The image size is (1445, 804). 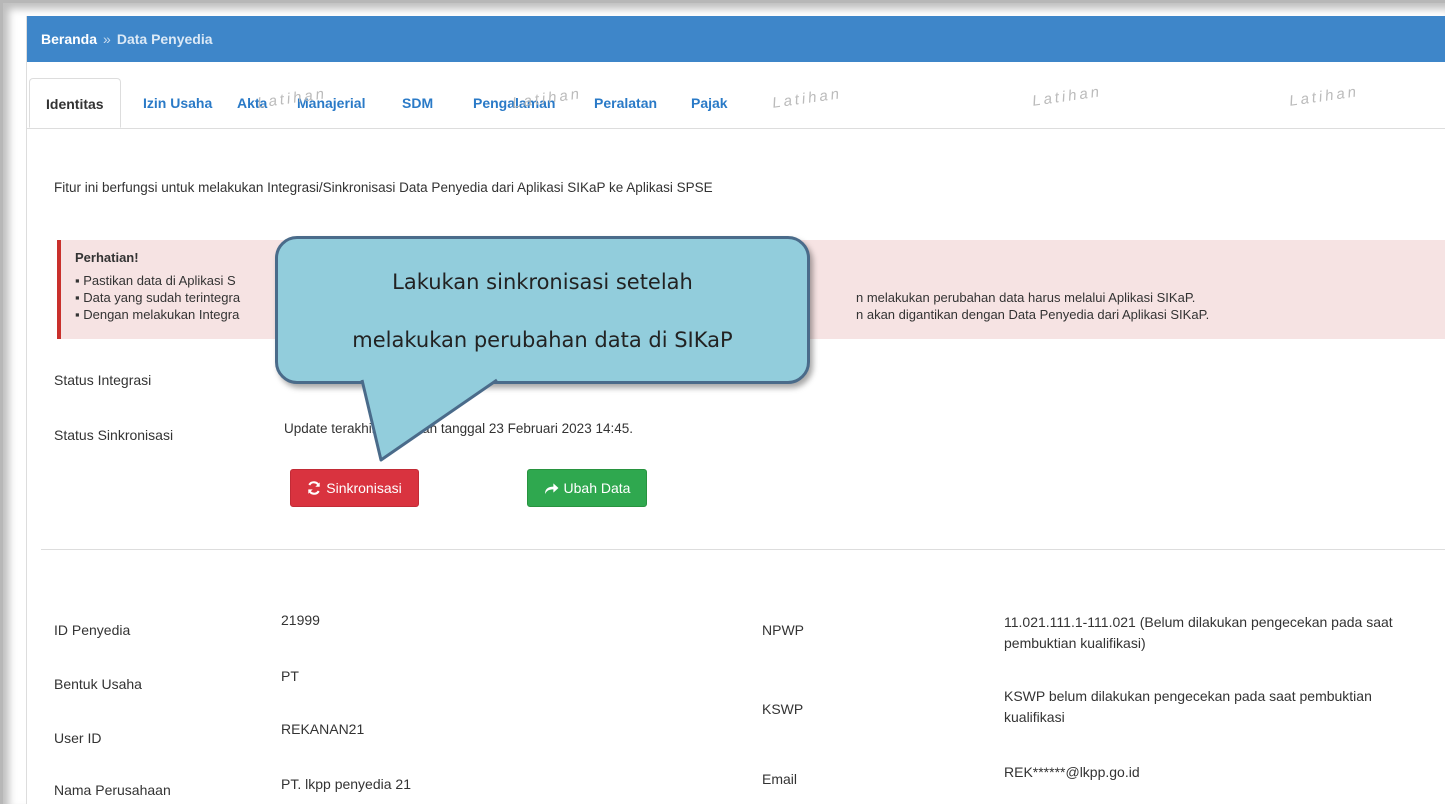 What do you see at coordinates (429, 418) in the screenshot?
I see `callout-pointer` at bounding box center [429, 418].